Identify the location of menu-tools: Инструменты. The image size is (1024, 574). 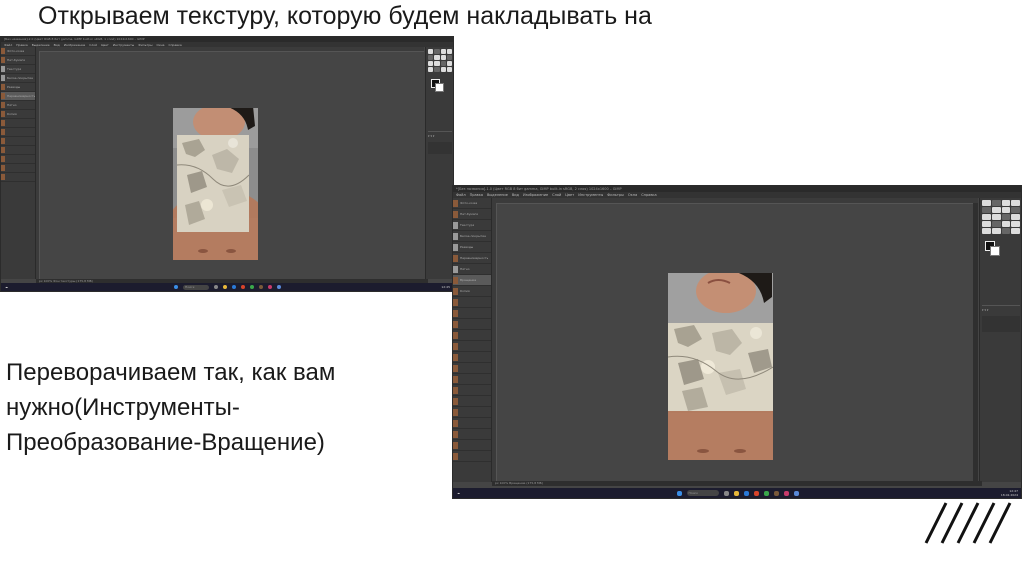
(590, 195).